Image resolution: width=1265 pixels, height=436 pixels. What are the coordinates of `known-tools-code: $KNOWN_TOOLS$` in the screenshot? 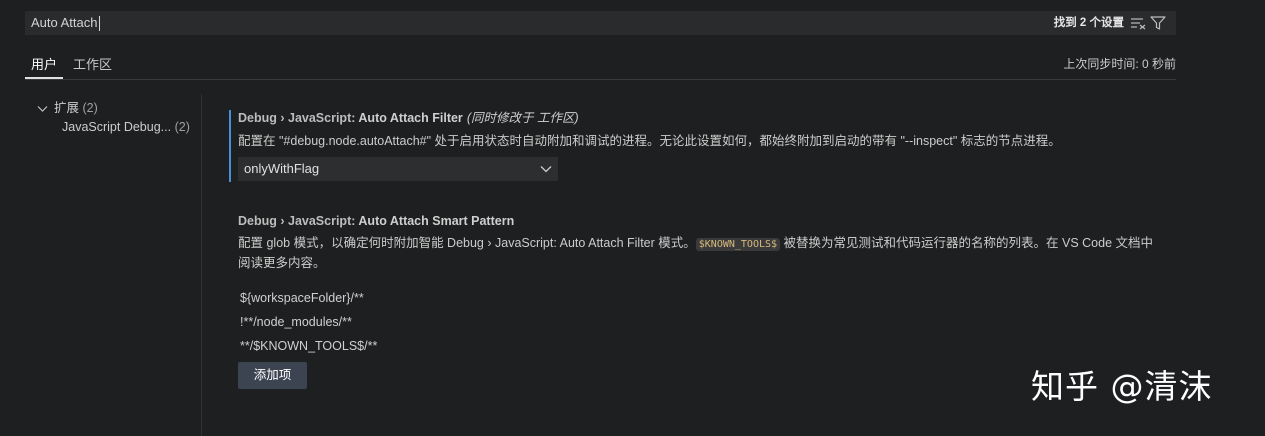 It's located at (738, 244).